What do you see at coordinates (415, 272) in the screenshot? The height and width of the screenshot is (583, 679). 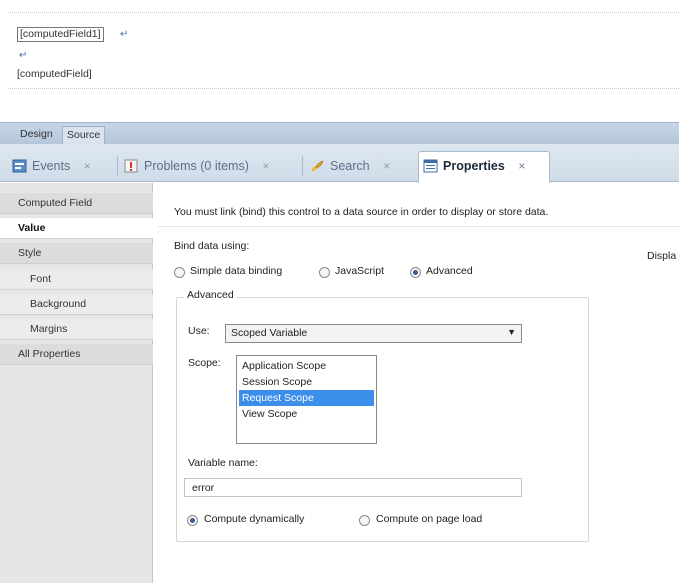 I see `radio-advanced` at bounding box center [415, 272].